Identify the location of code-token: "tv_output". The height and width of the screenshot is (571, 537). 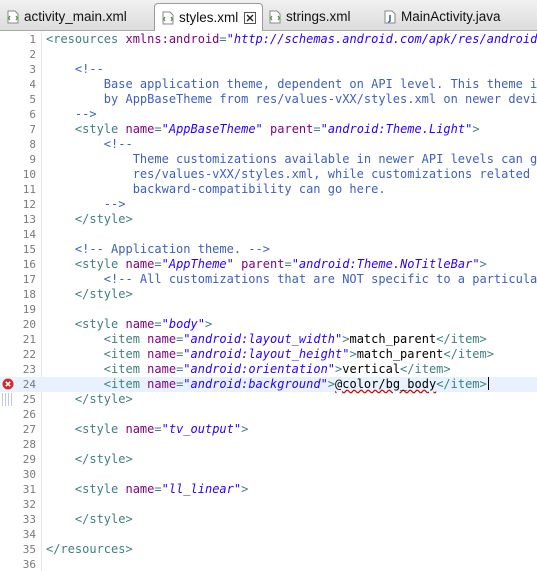
(201, 429).